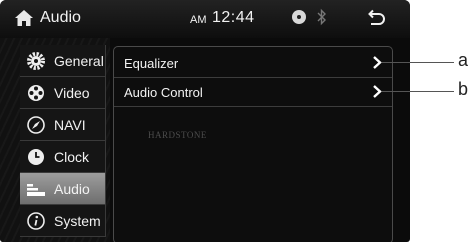 The width and height of the screenshot is (474, 242). Describe the element at coordinates (253, 92) in the screenshot. I see `audio-control-row: Audio Control` at that location.